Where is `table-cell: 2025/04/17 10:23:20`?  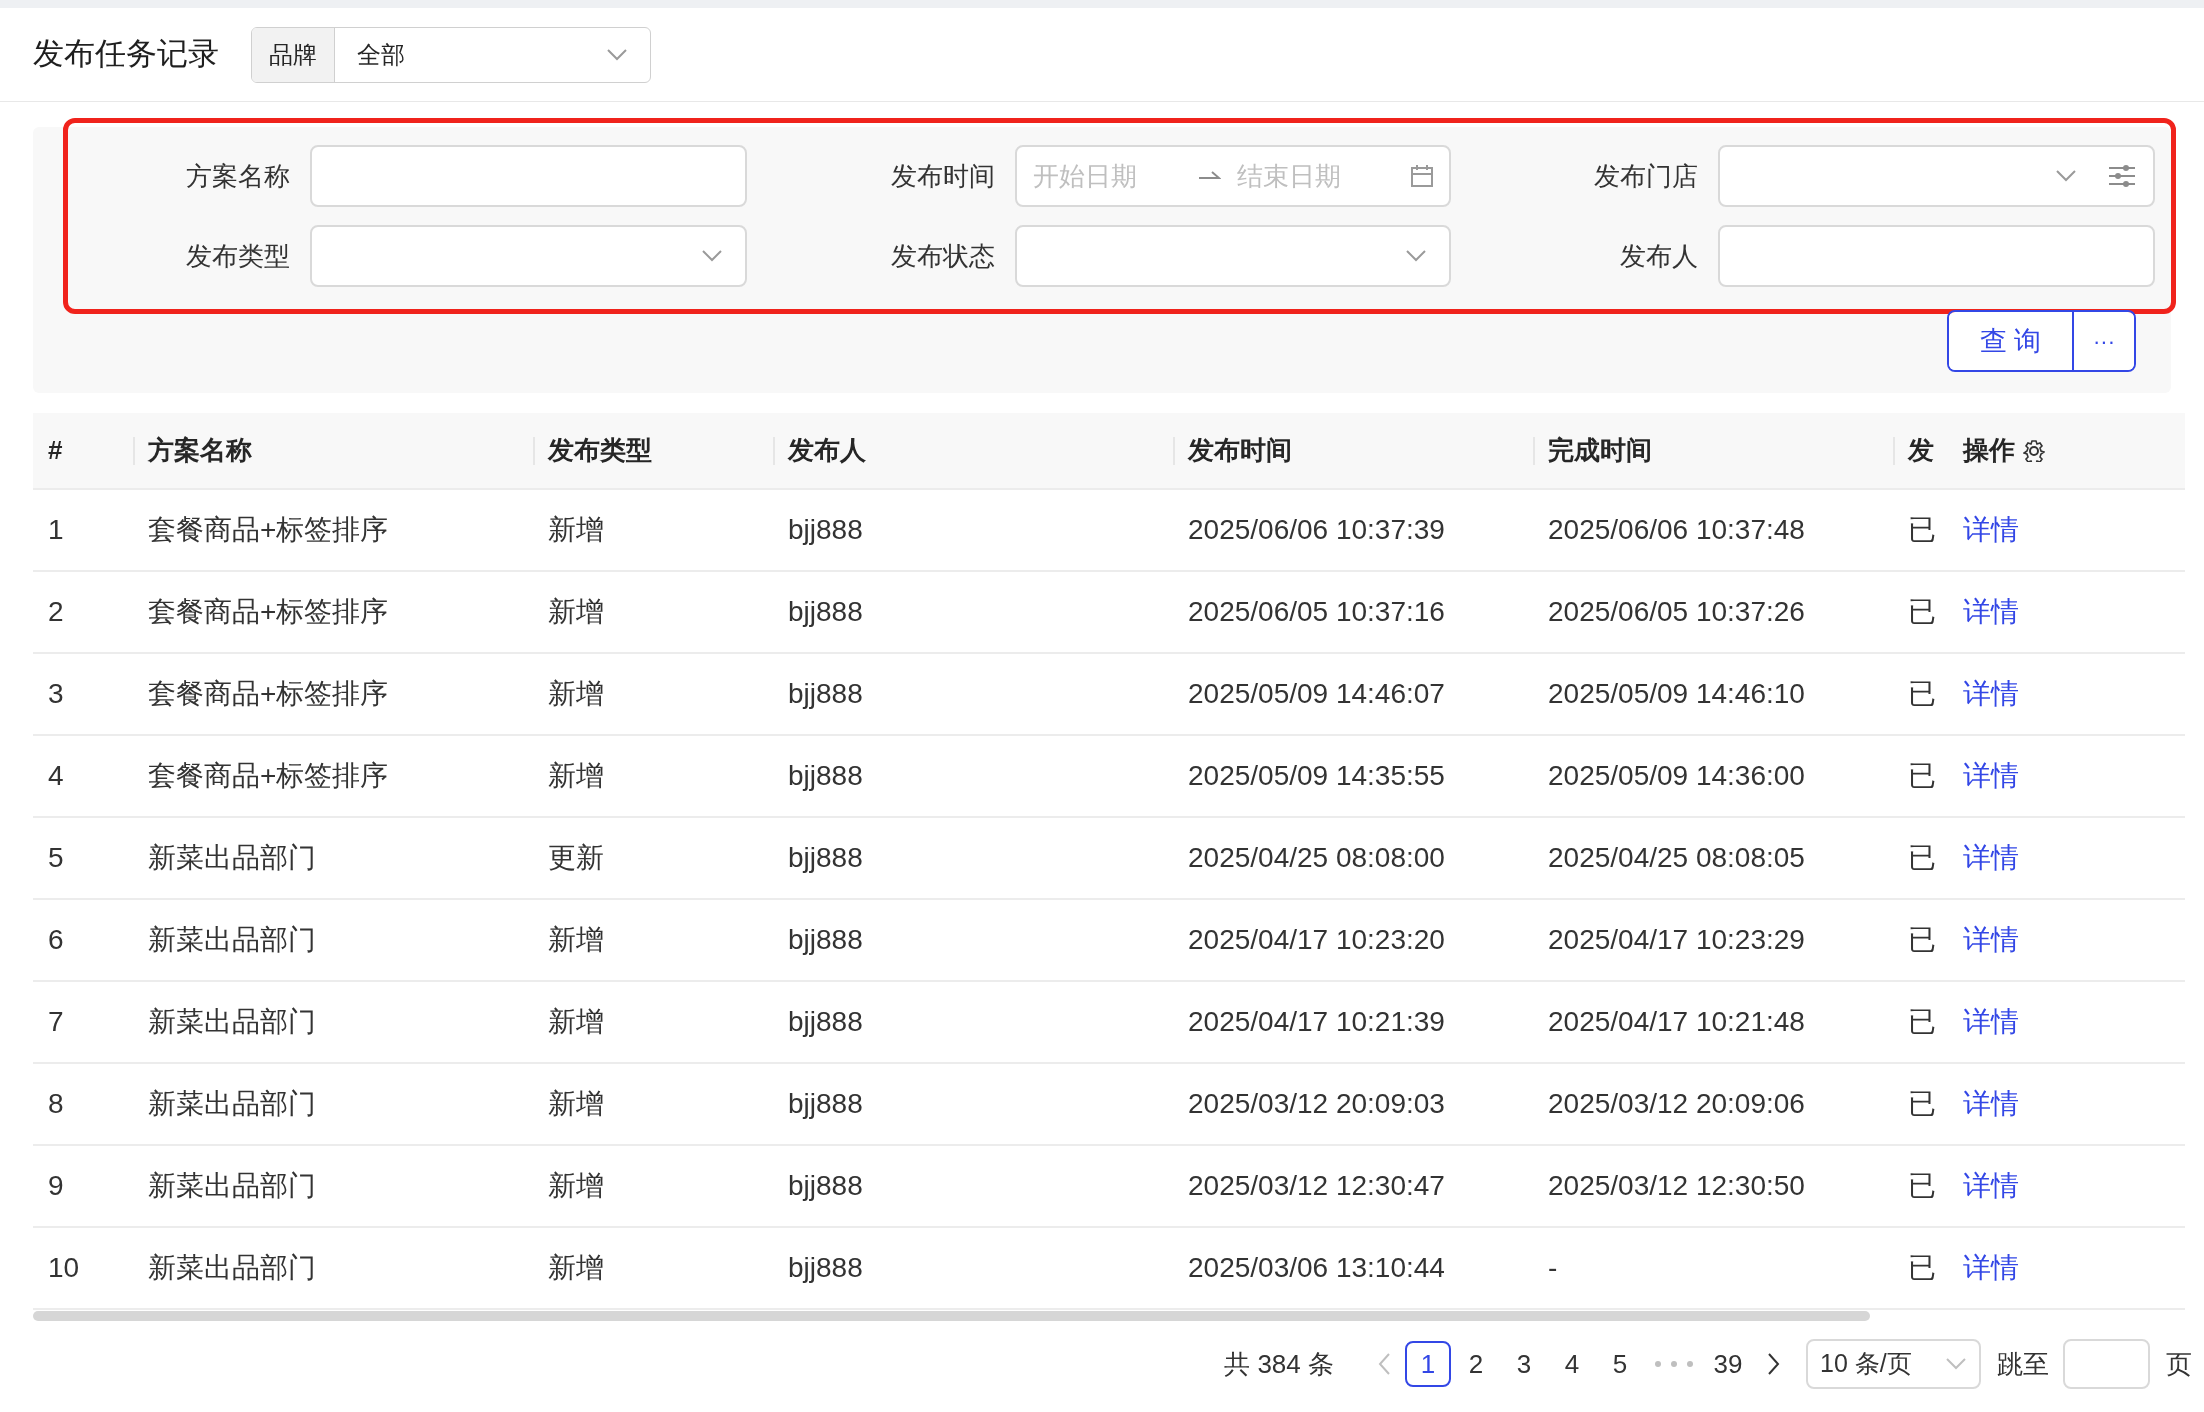
table-cell: 2025/04/17 10:23:20 is located at coordinates (1316, 939).